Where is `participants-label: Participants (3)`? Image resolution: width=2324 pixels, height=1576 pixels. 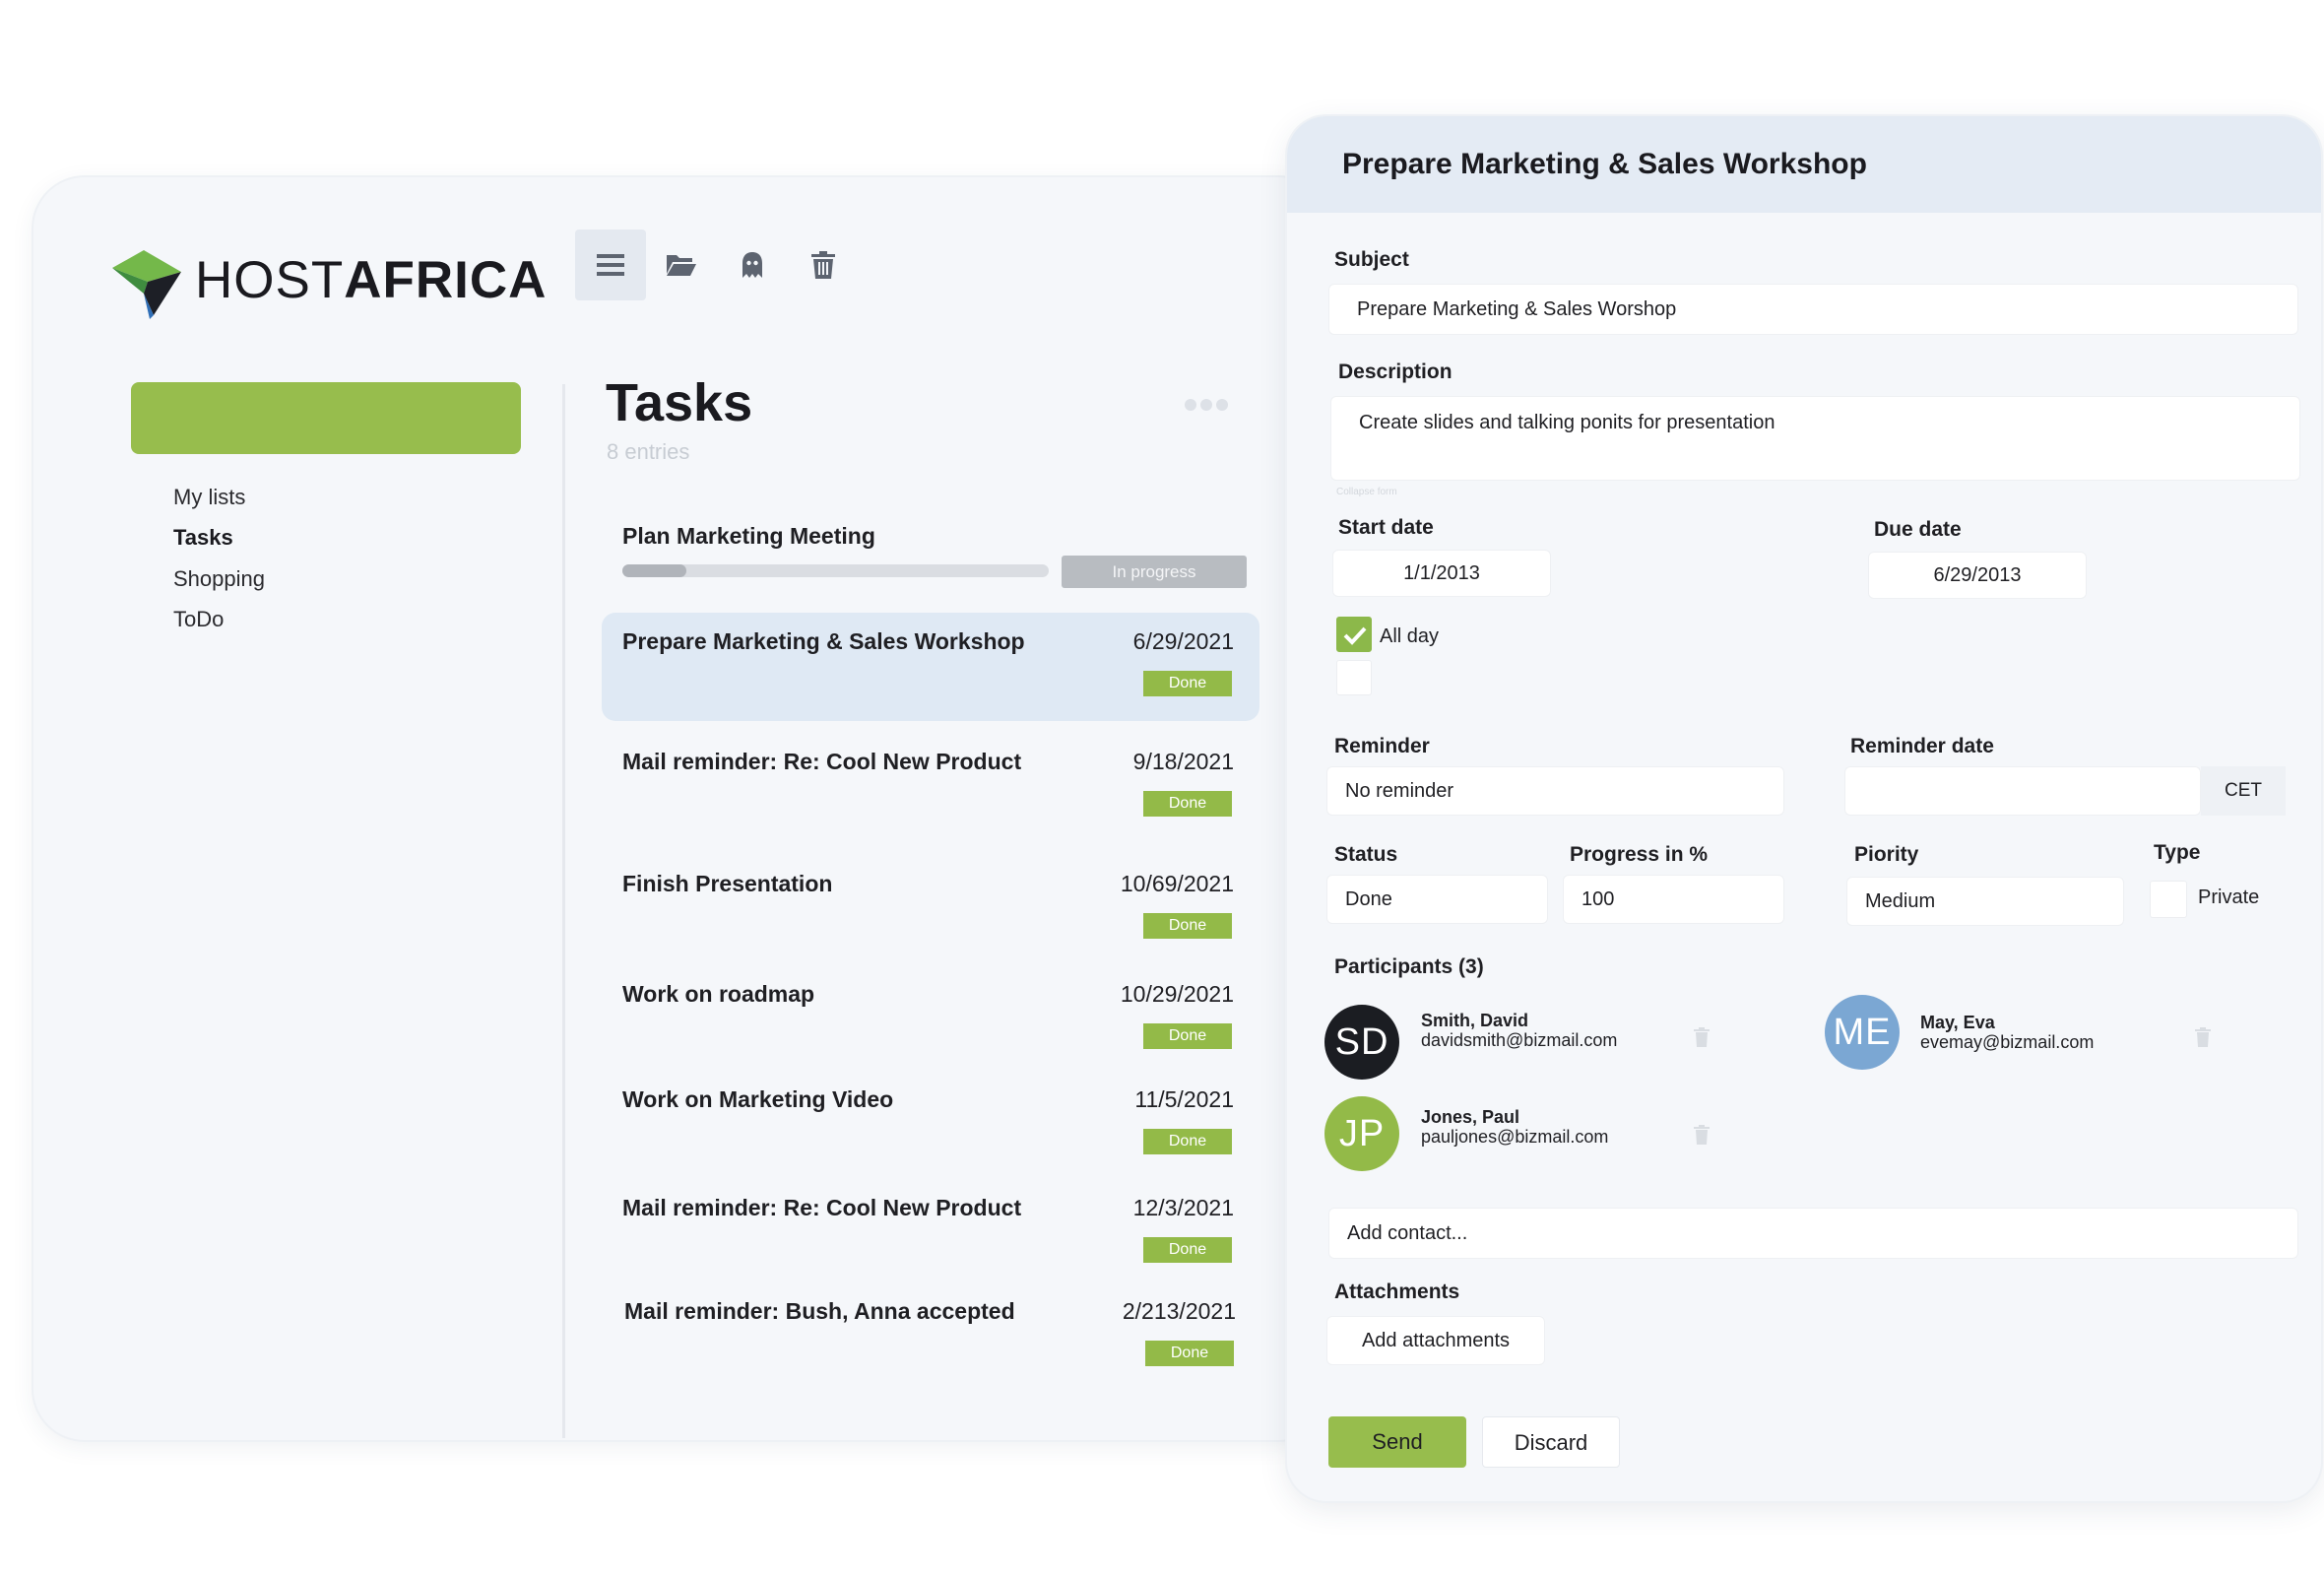 participants-label: Participants (3) is located at coordinates (1409, 966).